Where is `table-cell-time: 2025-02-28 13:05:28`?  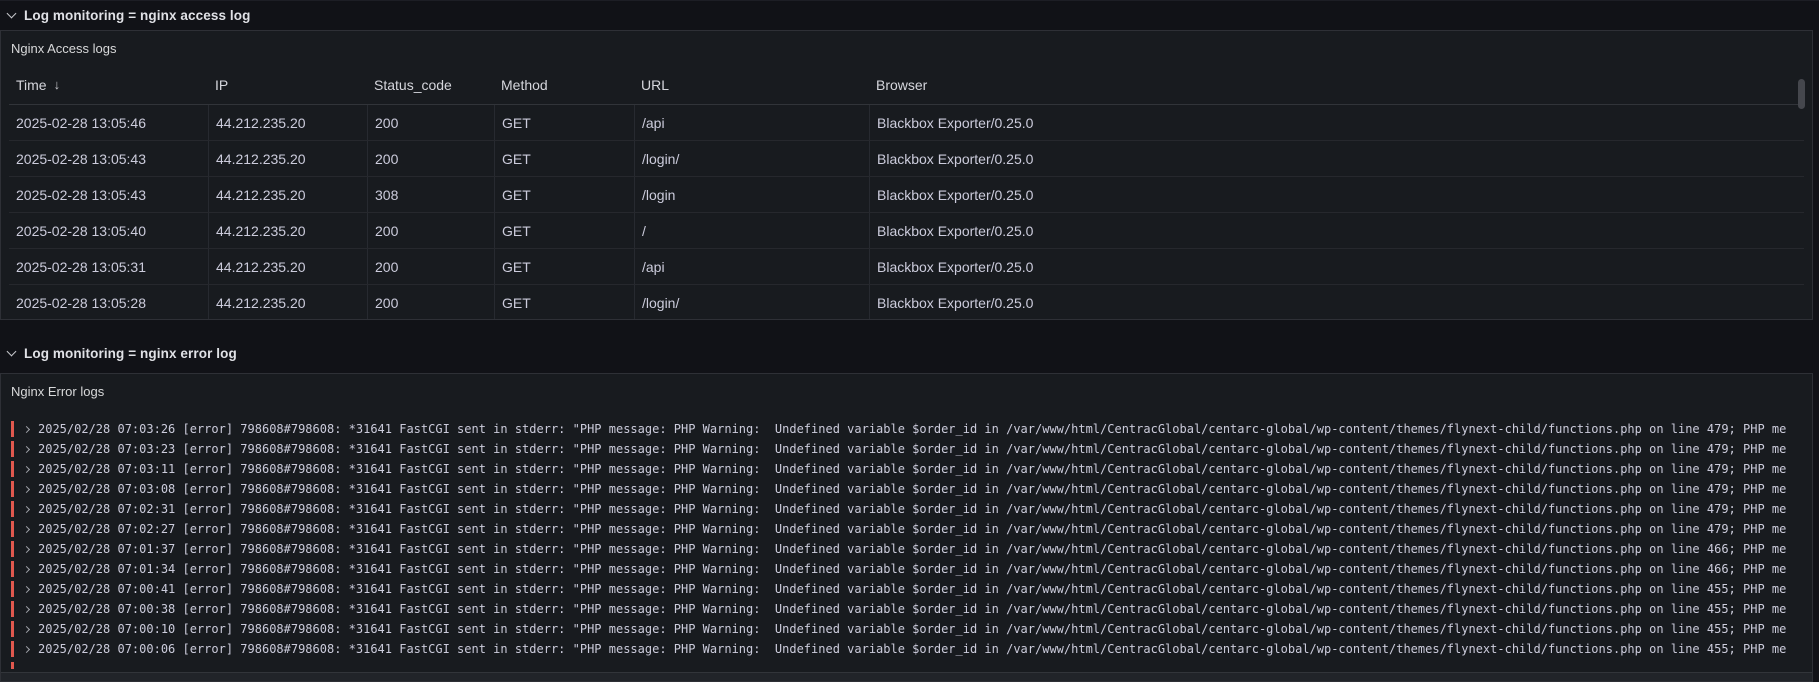 table-cell-time: 2025-02-28 13:05:28 is located at coordinates (81, 302).